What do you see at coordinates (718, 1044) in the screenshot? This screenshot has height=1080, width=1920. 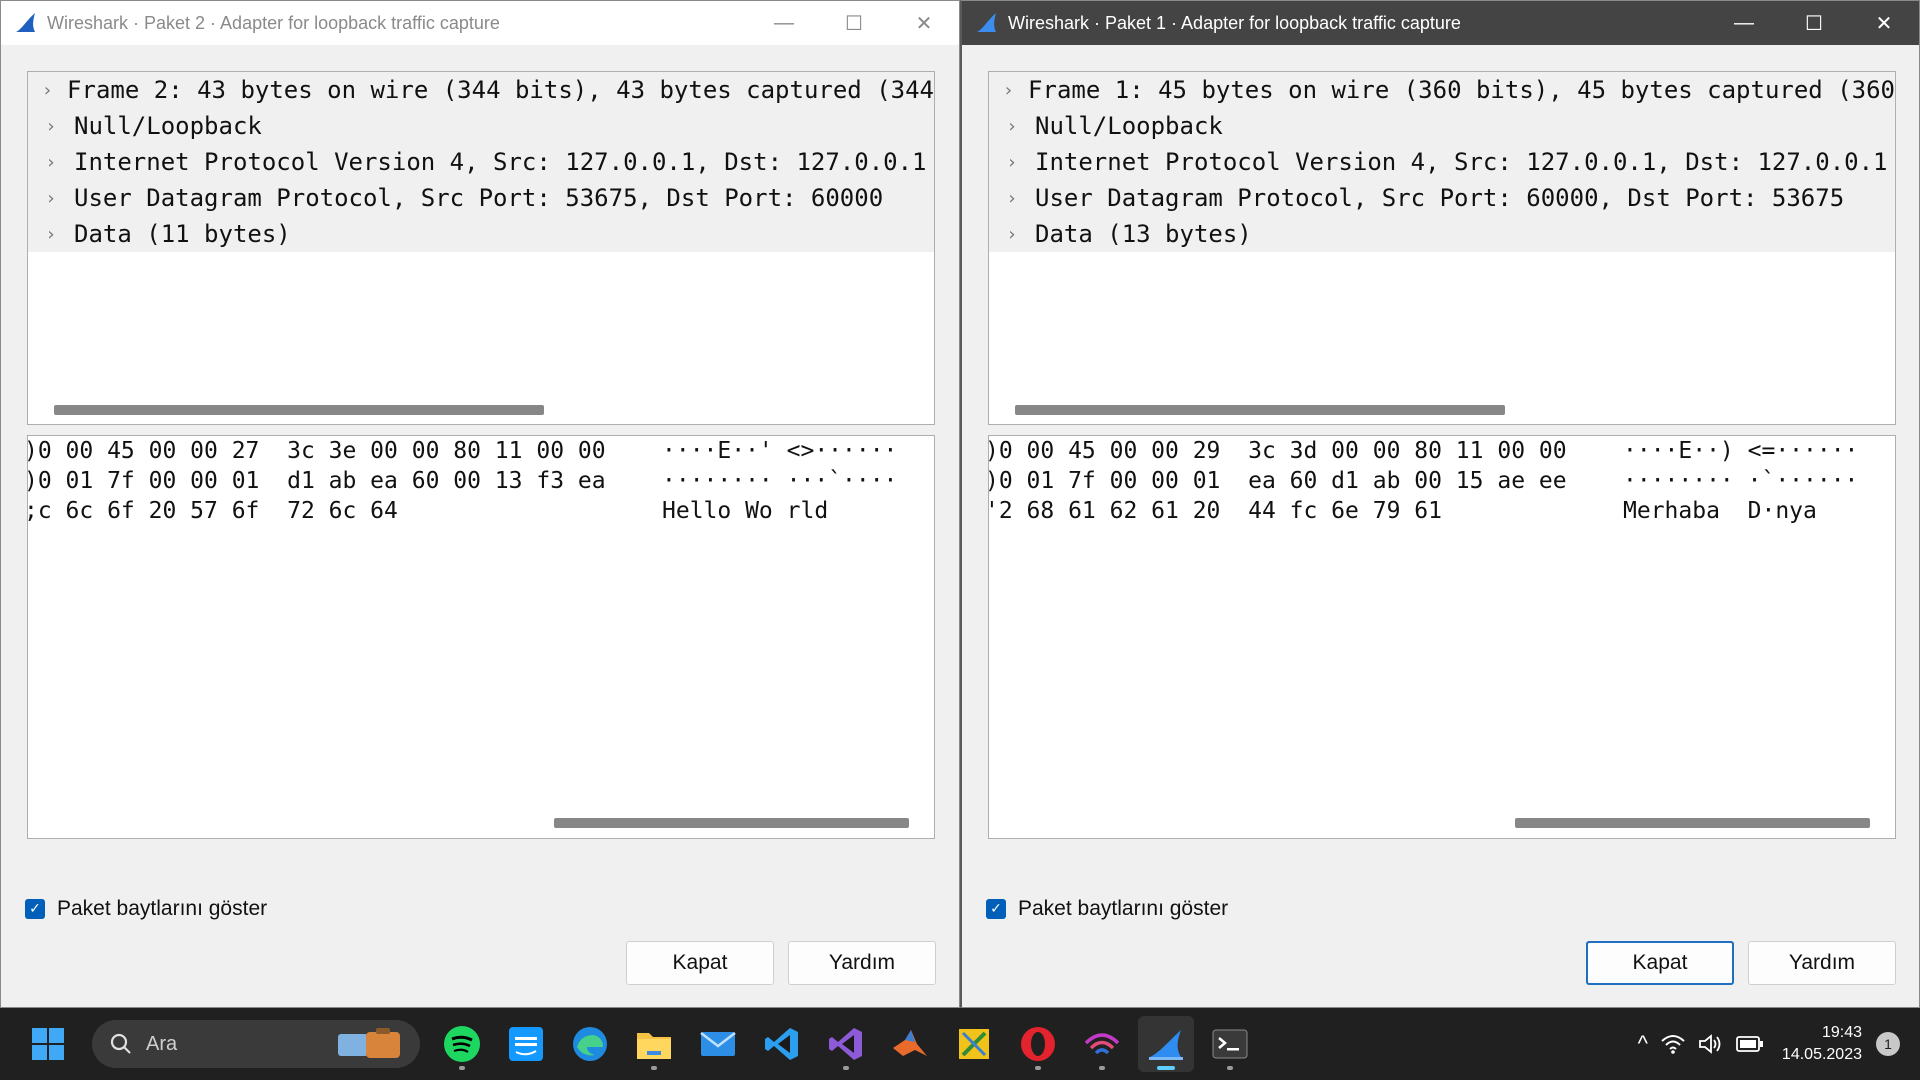 I see `mail-icon` at bounding box center [718, 1044].